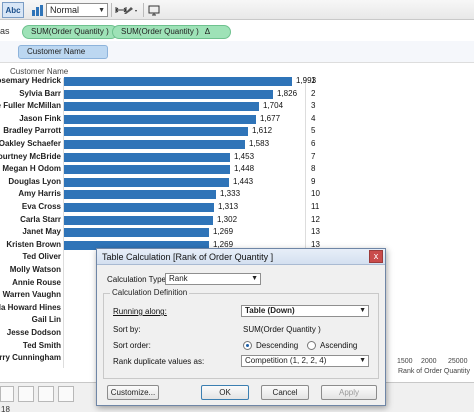 This screenshot has width=474, height=412. I want to click on customer-name-label: Sylvia Barr, so click(40, 93).